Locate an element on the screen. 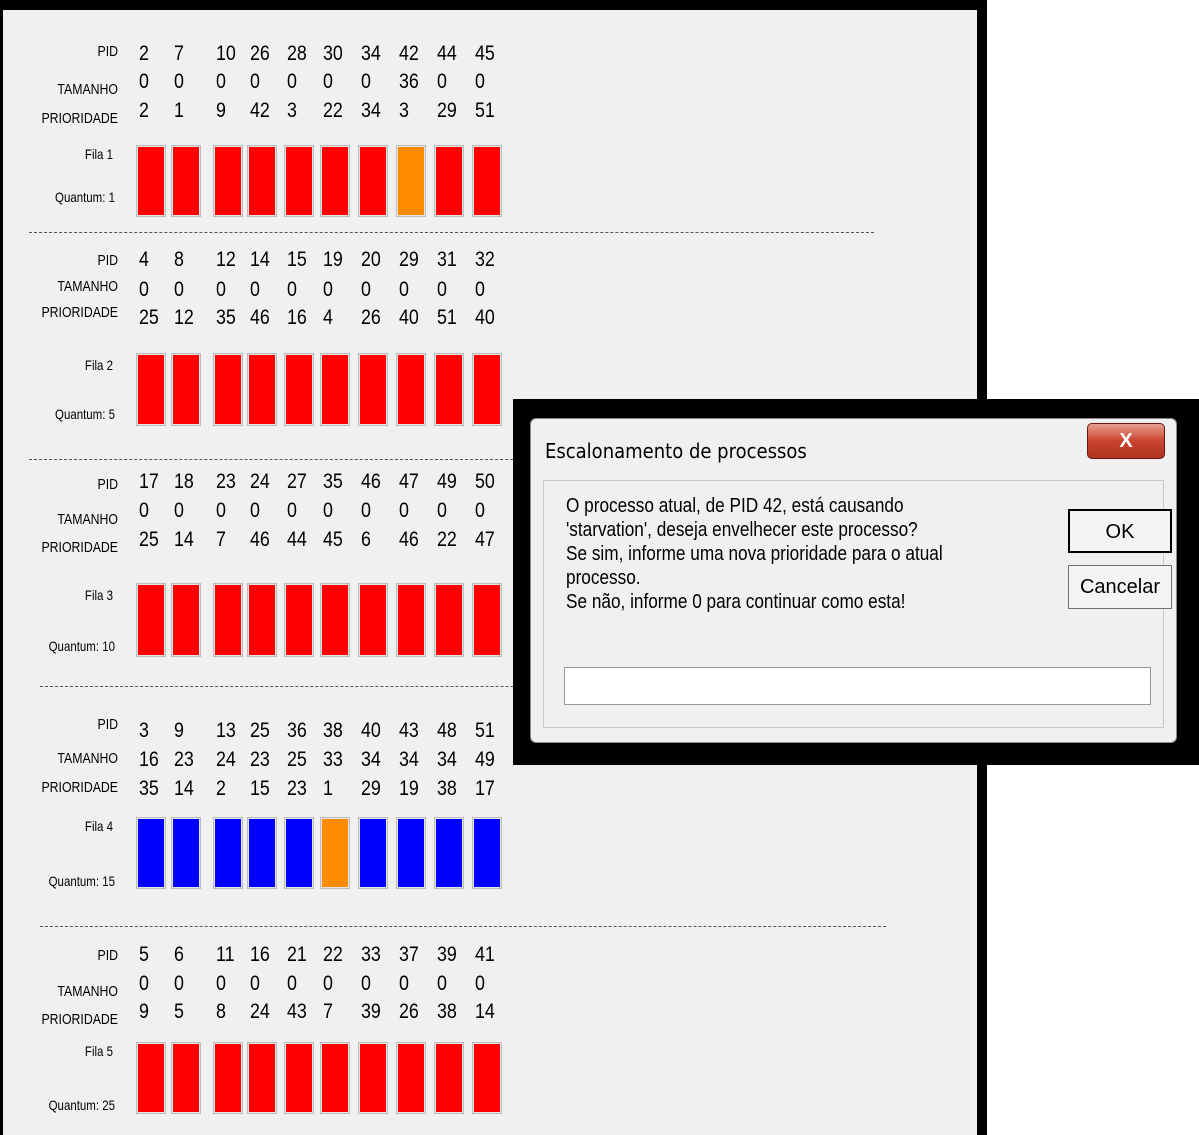 This screenshot has width=1199, height=1135. size-value: 16 is located at coordinates (149, 759).